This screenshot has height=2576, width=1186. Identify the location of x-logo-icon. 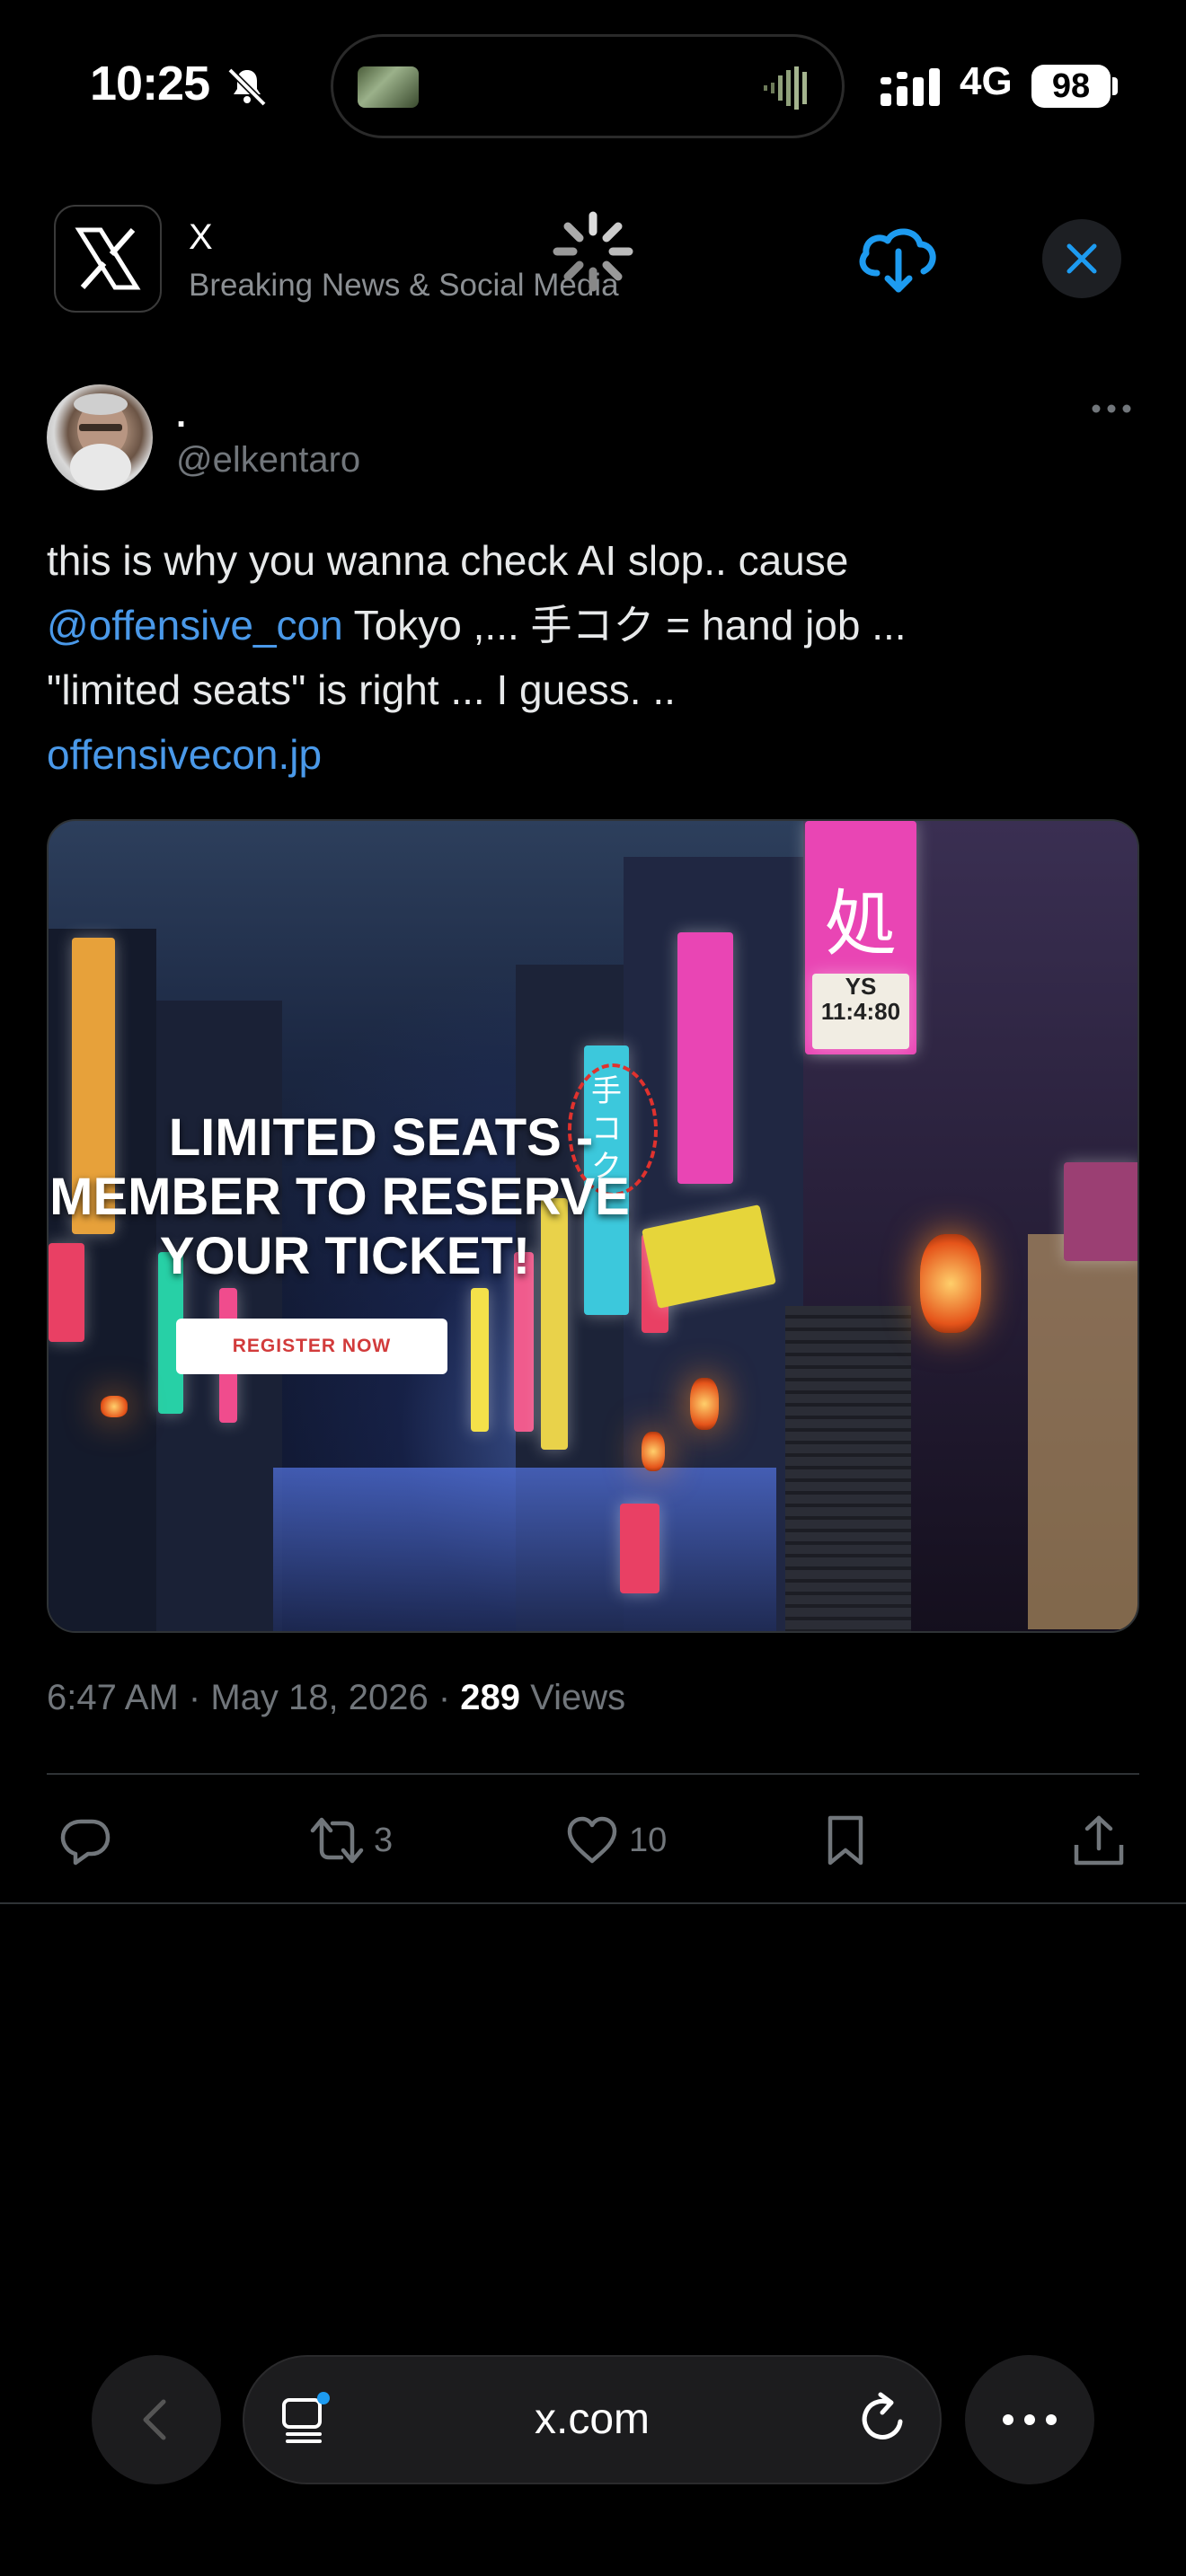
(108, 258).